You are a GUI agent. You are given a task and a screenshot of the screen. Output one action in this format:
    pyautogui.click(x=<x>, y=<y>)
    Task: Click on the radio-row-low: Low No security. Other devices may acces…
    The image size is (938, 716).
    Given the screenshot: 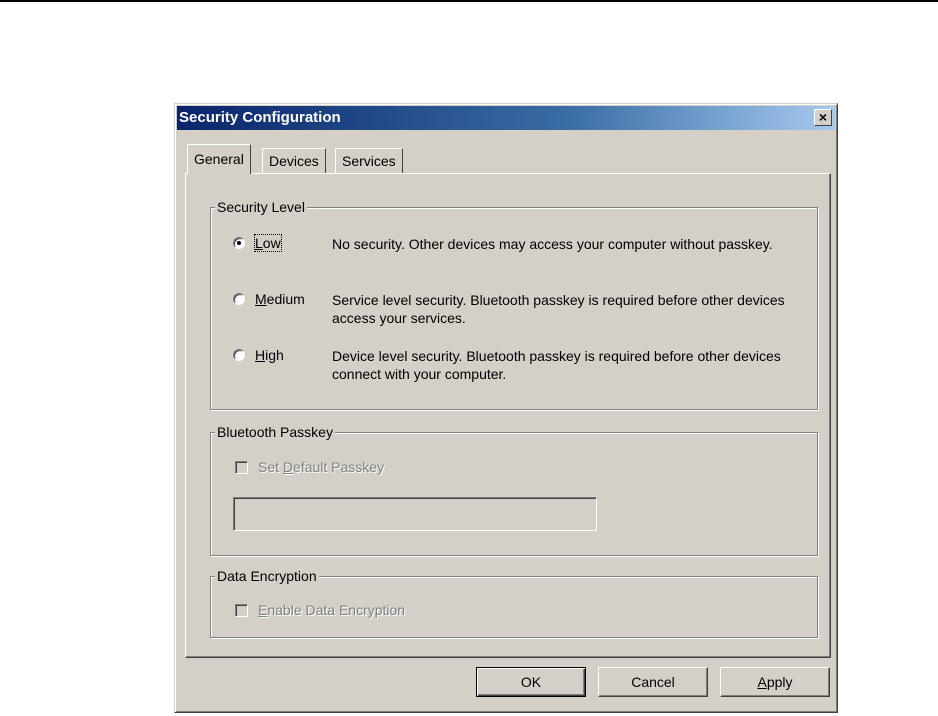 What is the action you would take?
    pyautogui.click(x=523, y=254)
    